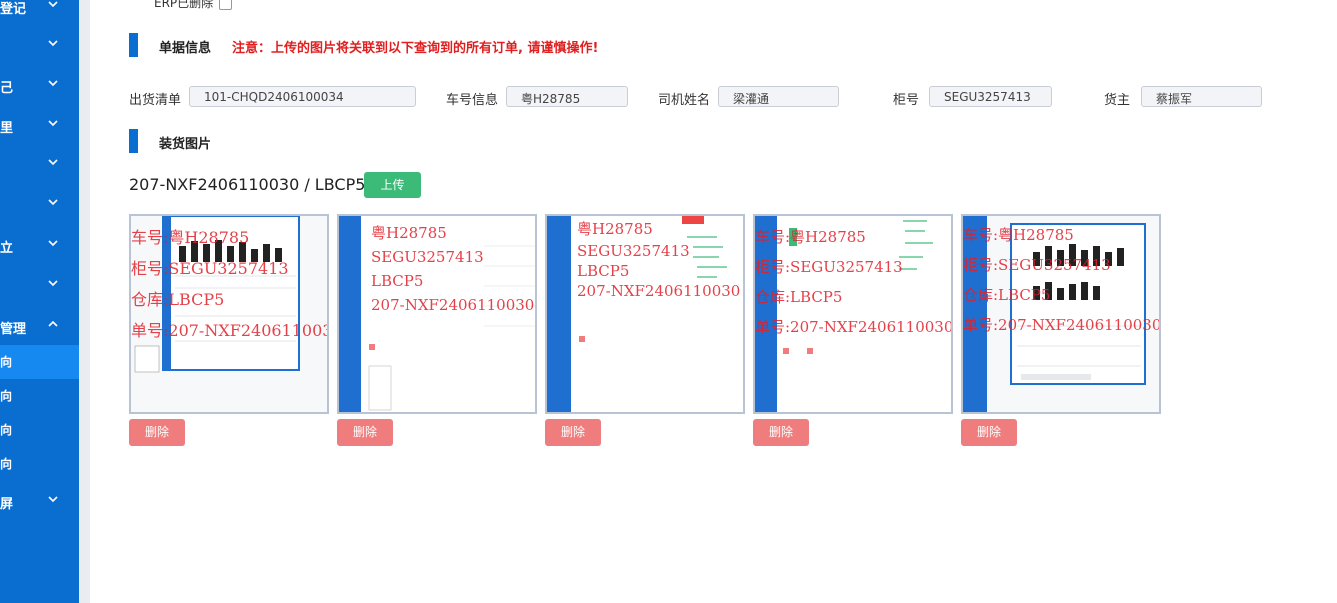  What do you see at coordinates (7, 128) in the screenshot?
I see `sidebar-item-label: 里` at bounding box center [7, 128].